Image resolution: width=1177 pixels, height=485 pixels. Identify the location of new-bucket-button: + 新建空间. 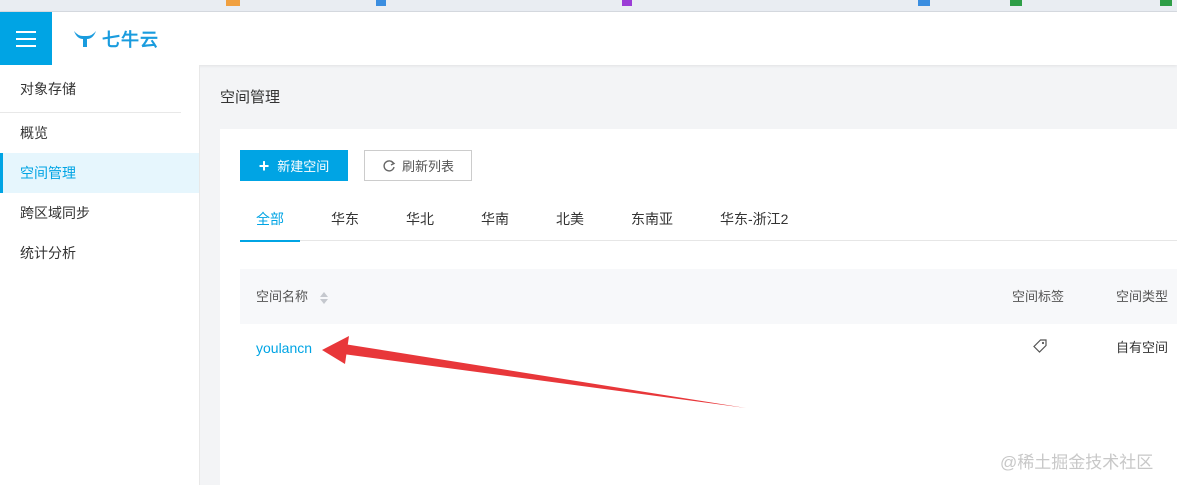
(294, 165).